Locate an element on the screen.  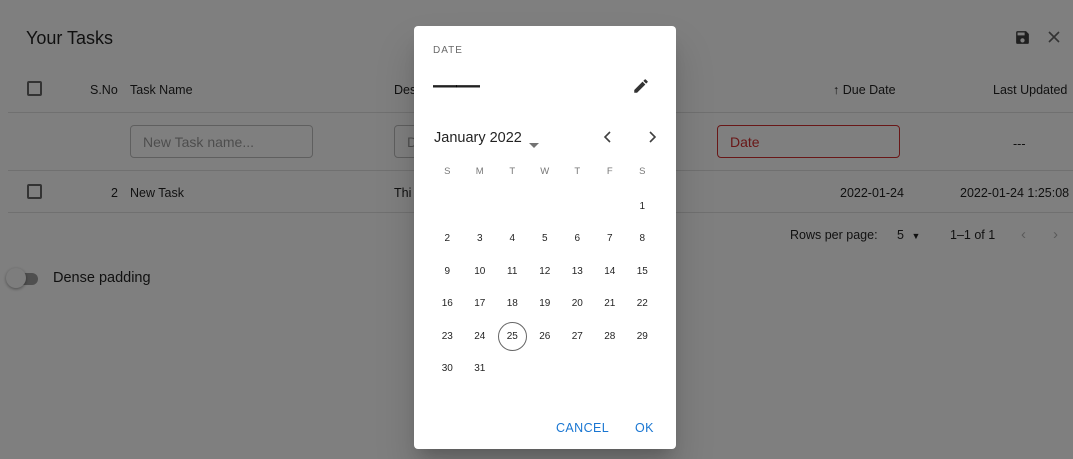
calendar-day: 6 is located at coordinates (577, 239).